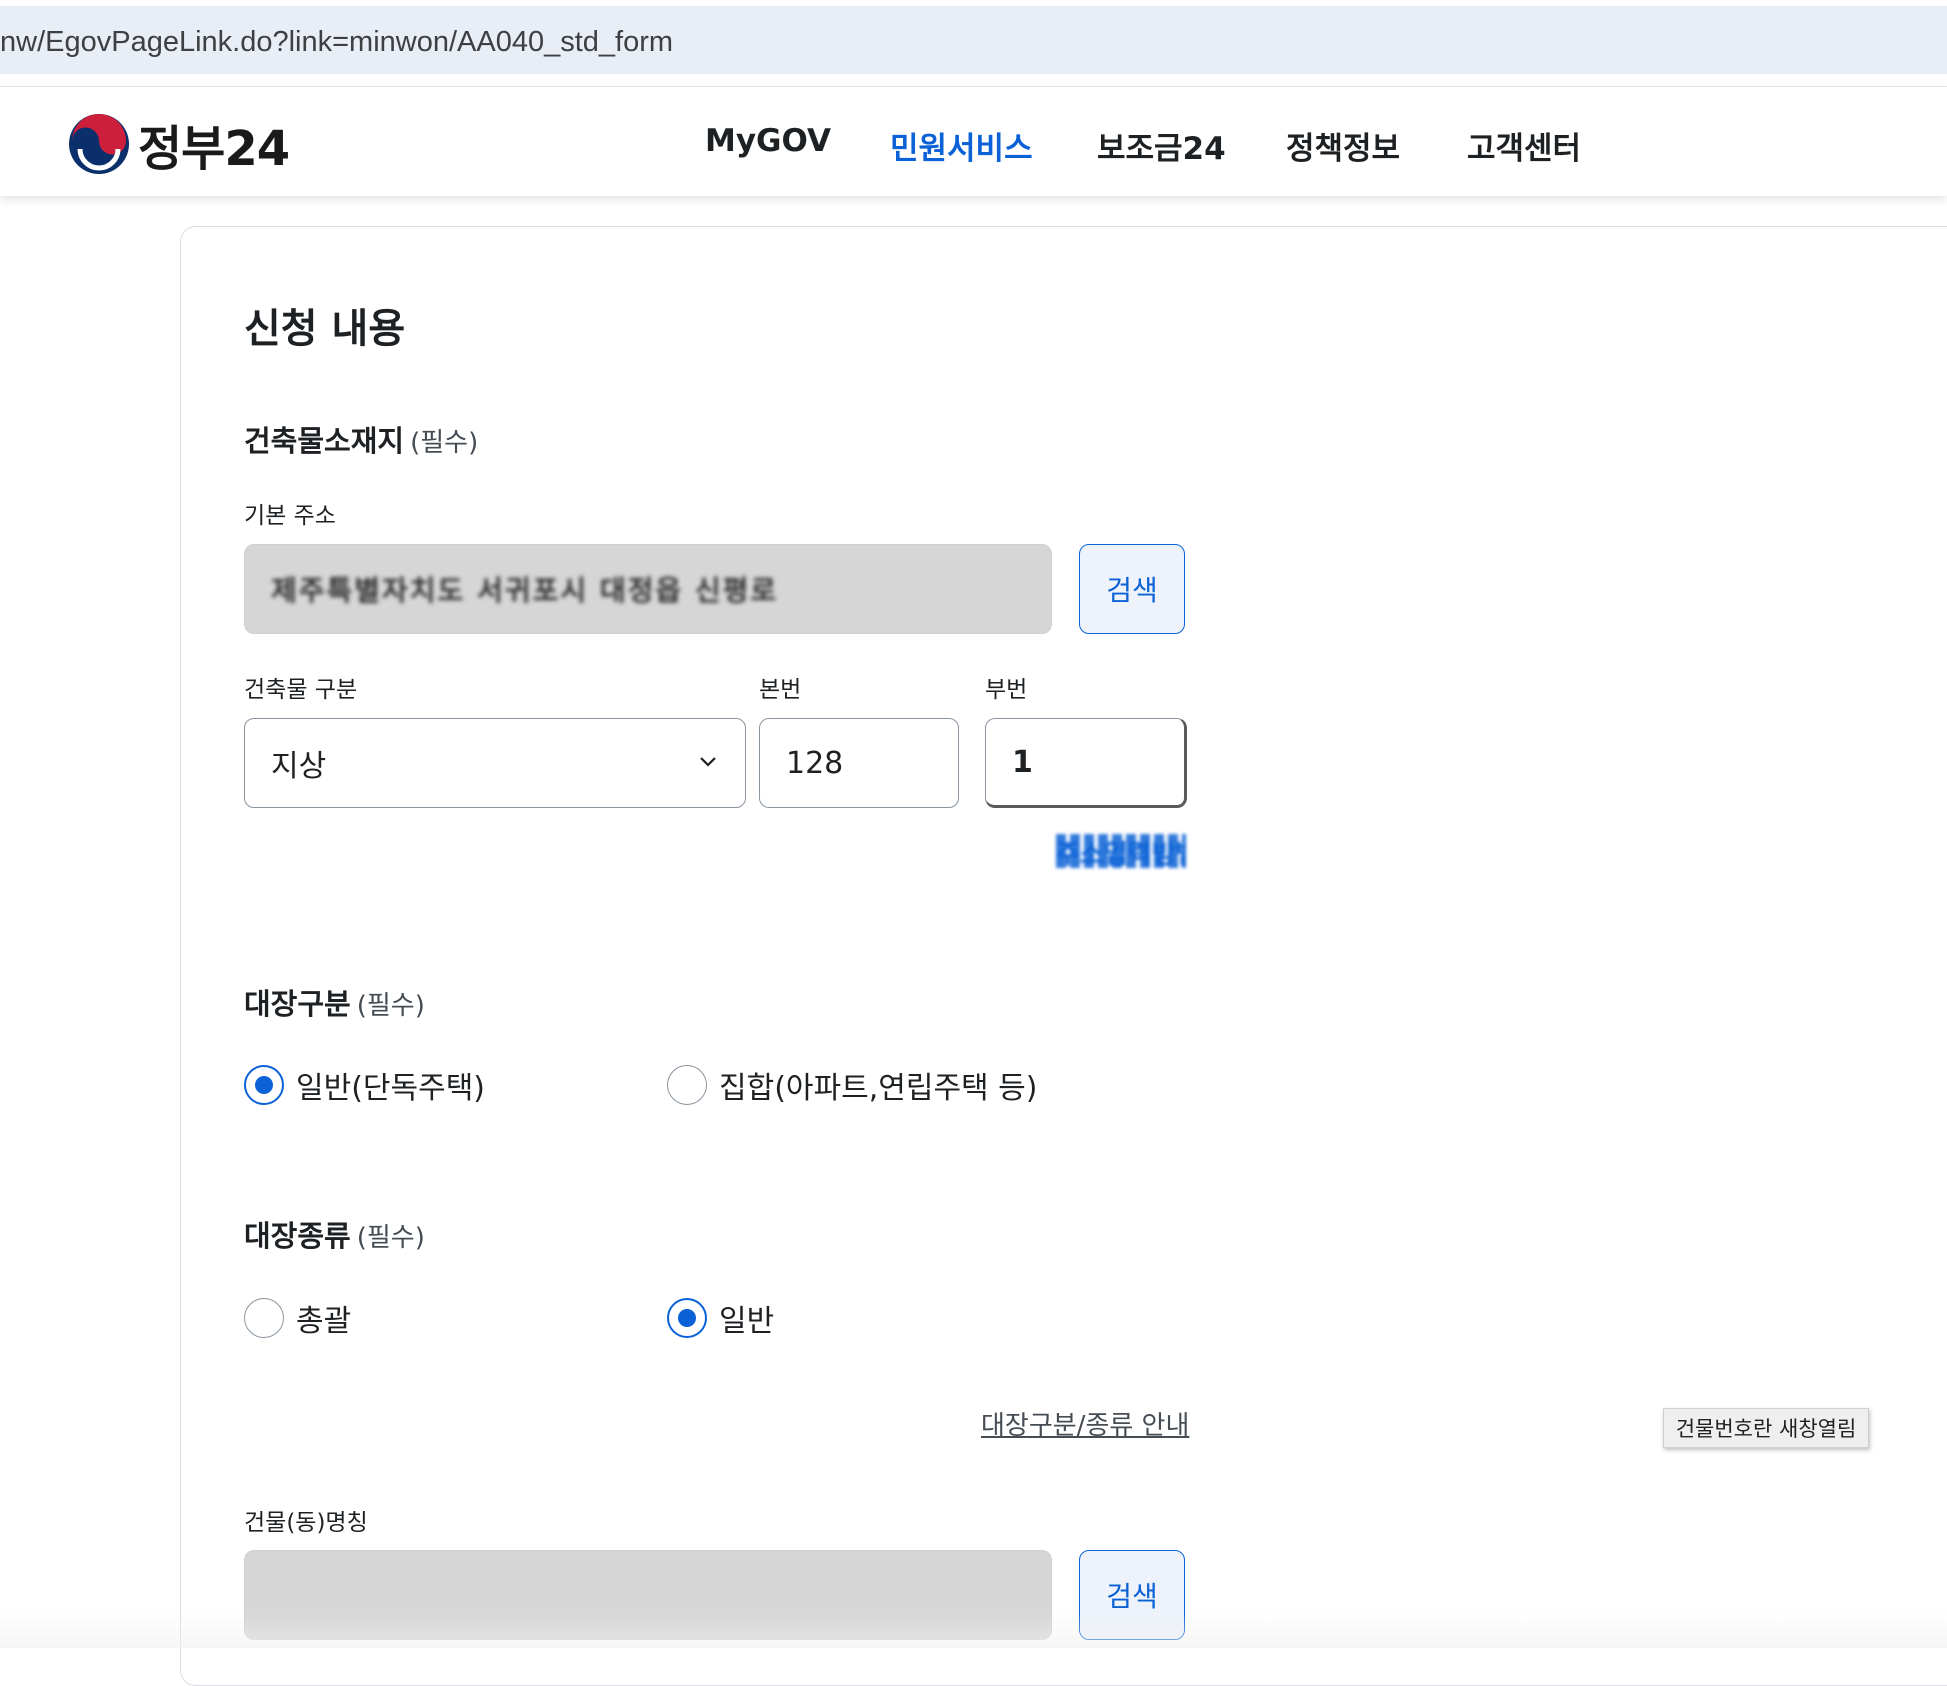 The image size is (1947, 1686). Describe the element at coordinates (301, 690) in the screenshot. I see `building-type-label: 건축물 구분` at that location.